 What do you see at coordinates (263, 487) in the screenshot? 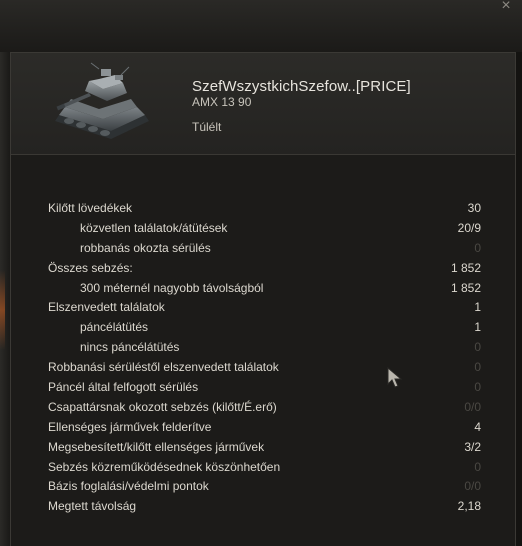
I see `stat-row: Bázis foglalási/védelmi pontok 0/0` at bounding box center [263, 487].